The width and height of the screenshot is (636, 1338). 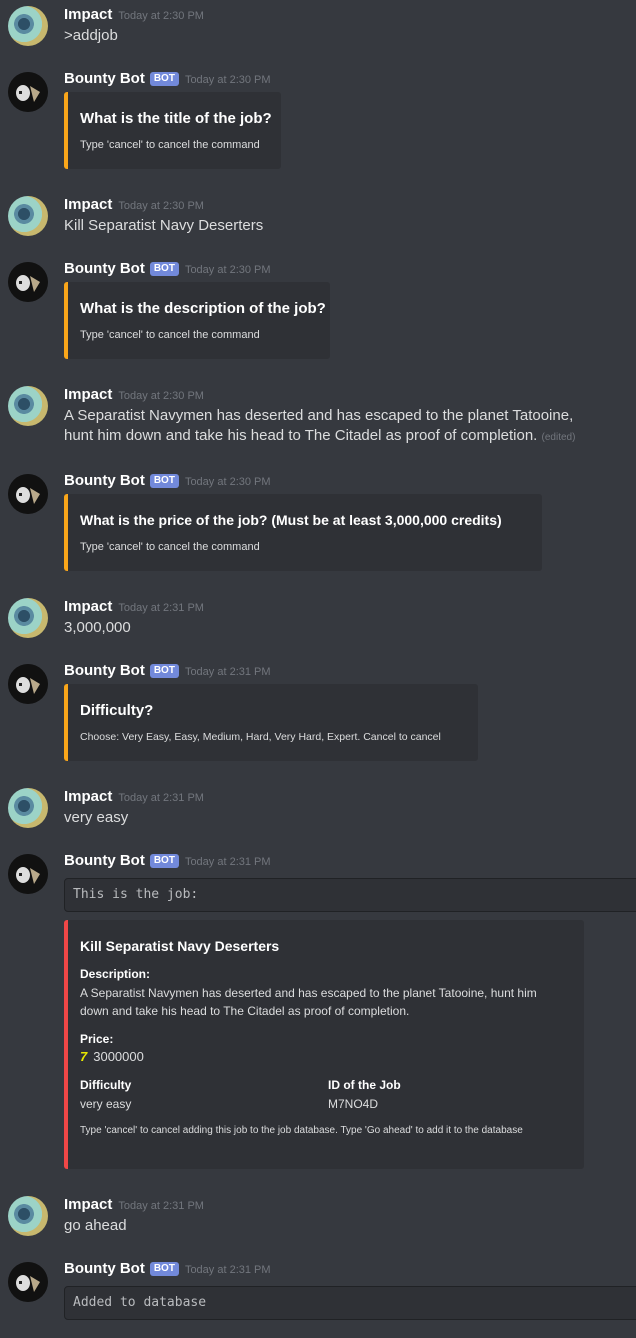 What do you see at coordinates (558, 437) in the screenshot?
I see `edited-label: (edited)` at bounding box center [558, 437].